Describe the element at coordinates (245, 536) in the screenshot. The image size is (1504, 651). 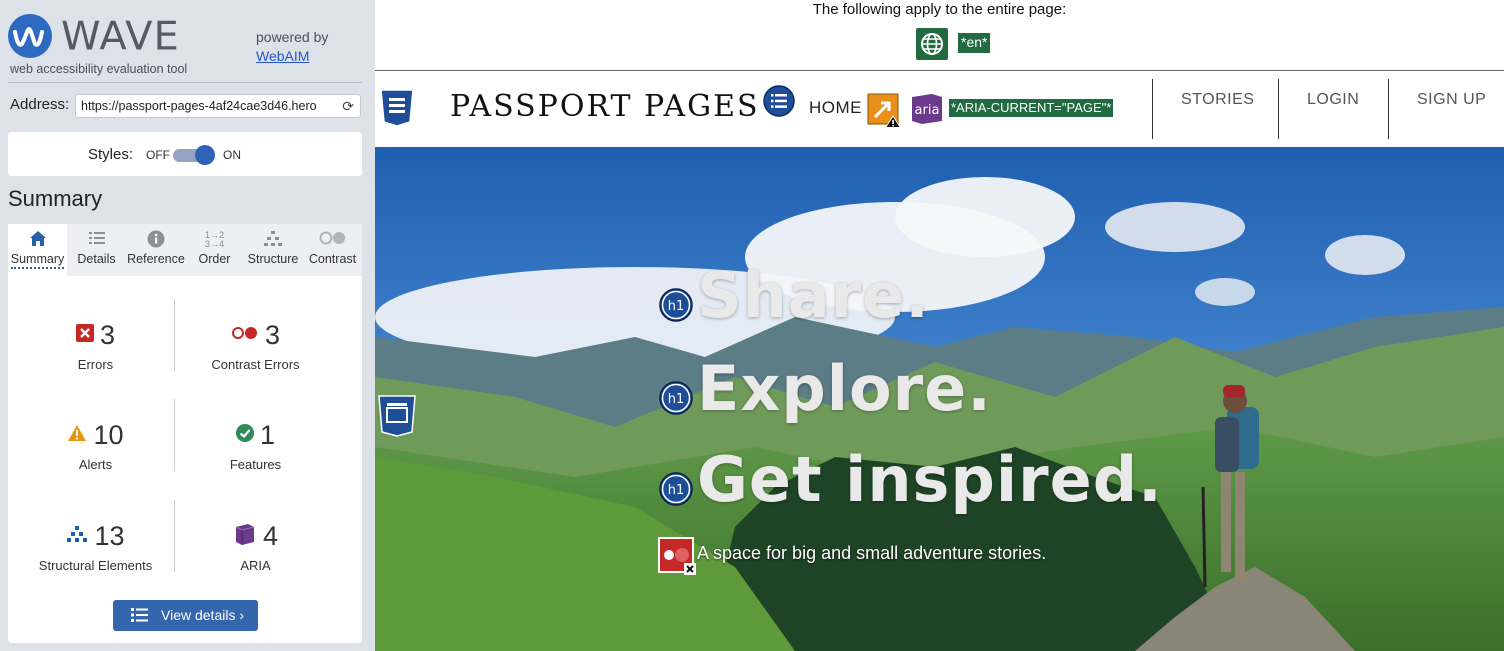
I see `aria-cube-icon` at that location.